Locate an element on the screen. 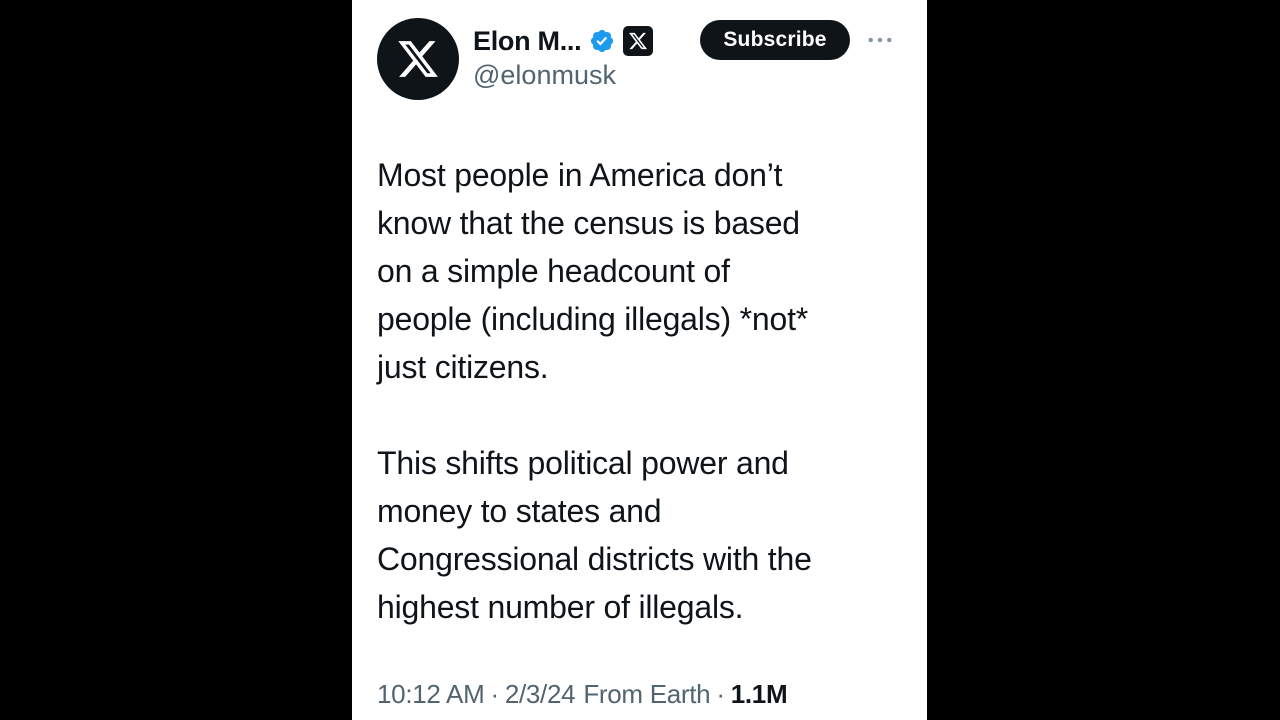 The image size is (1280, 720). avatar is located at coordinates (418, 59).